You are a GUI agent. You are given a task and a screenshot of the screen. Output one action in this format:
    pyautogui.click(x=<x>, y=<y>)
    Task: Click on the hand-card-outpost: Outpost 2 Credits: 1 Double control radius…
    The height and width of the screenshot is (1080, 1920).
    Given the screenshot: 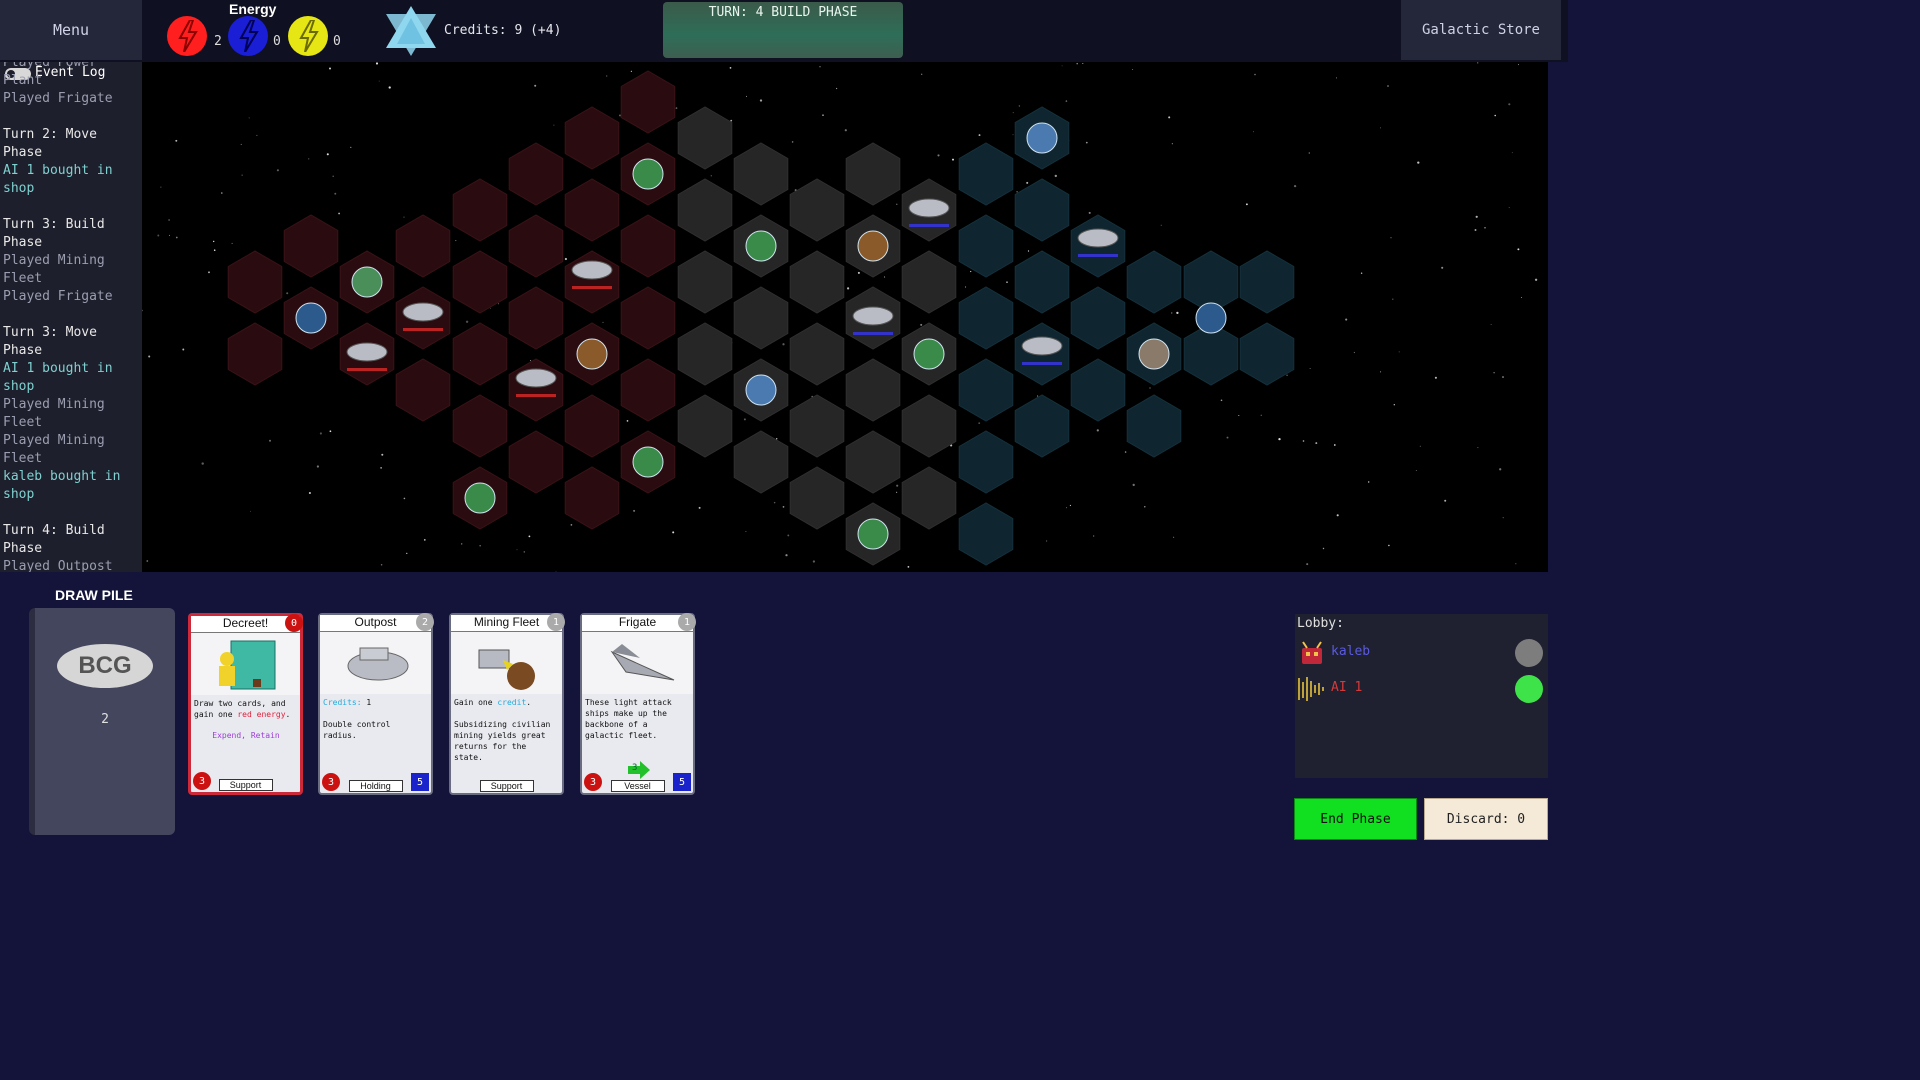 What is the action you would take?
    pyautogui.click(x=376, y=704)
    